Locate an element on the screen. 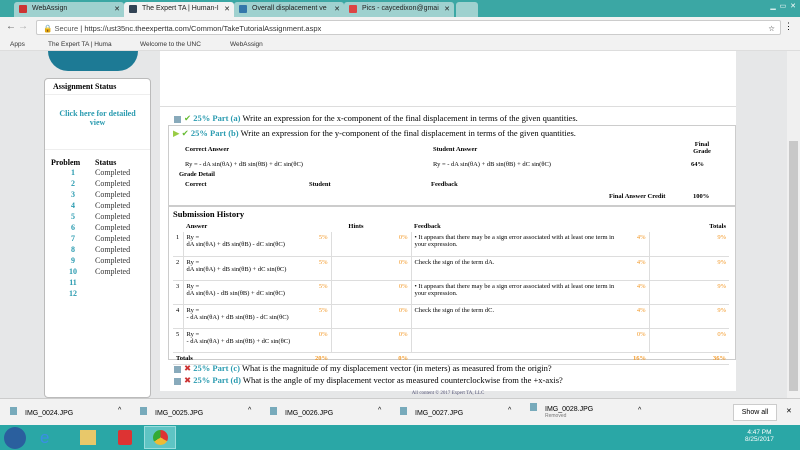  explorer-icon is located at coordinates (88, 437).